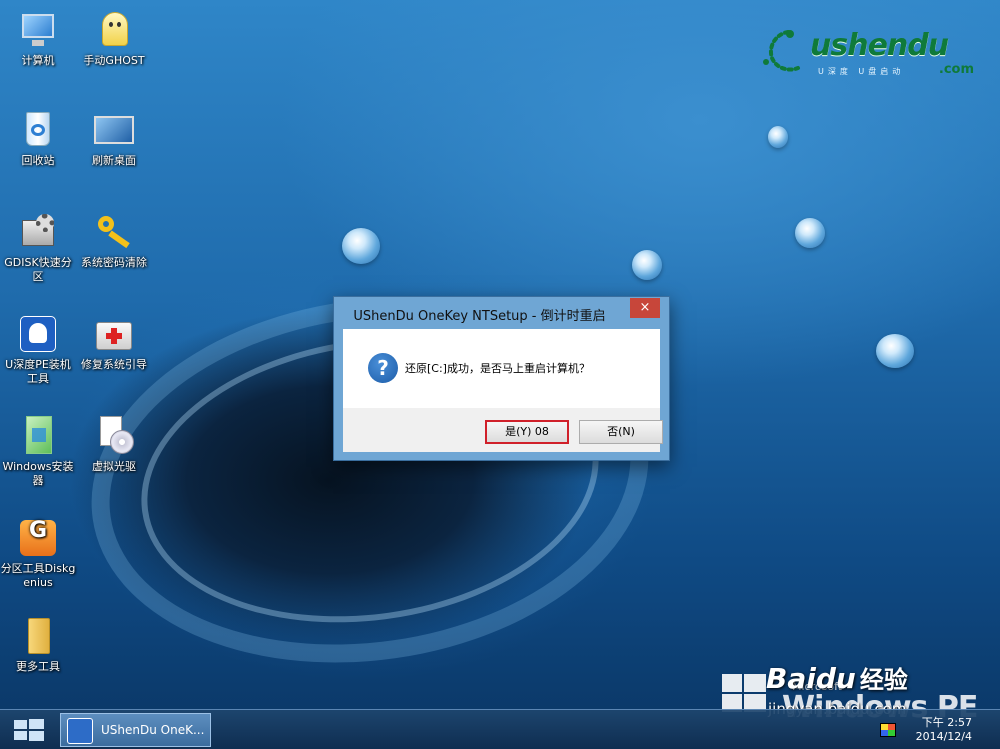 The image size is (1000, 749). I want to click on desktop-icon-repair-boot: 修复系统引导, so click(114, 343).